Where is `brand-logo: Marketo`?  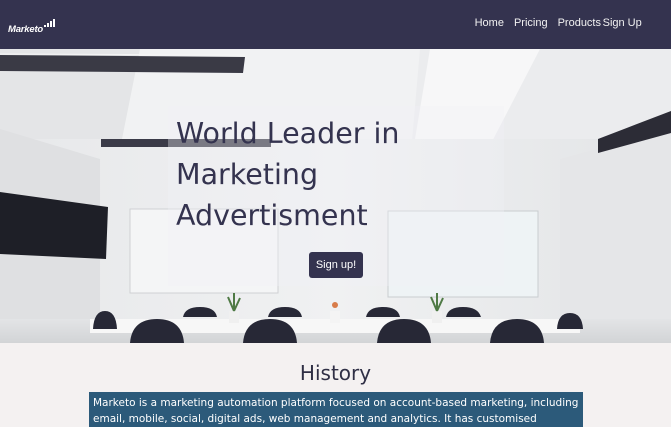
brand-logo: Marketo is located at coordinates (32, 25).